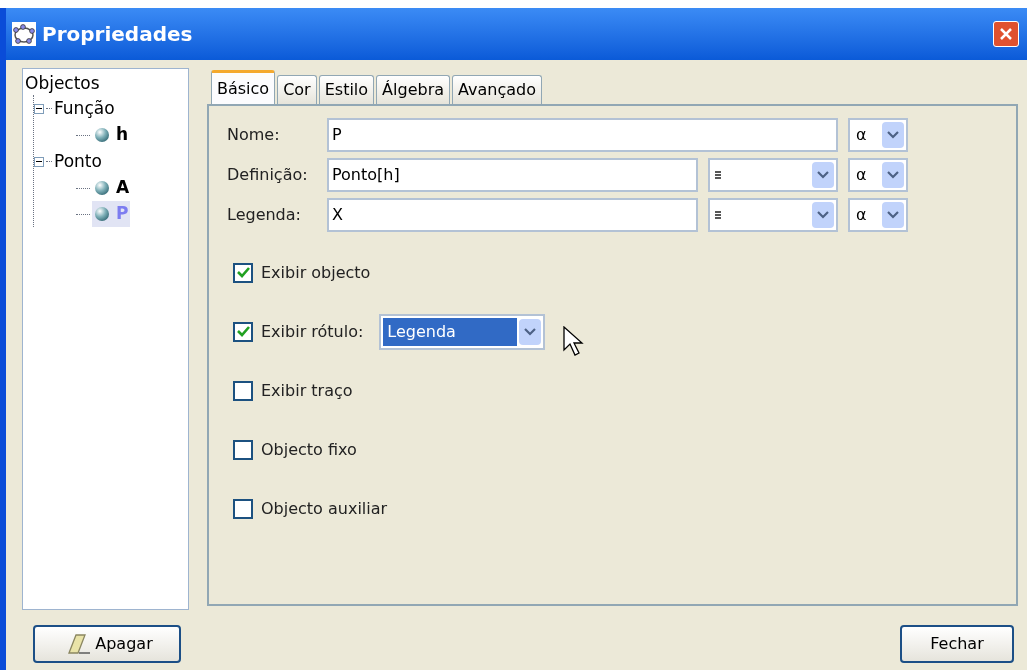 Image resolution: width=1027 pixels, height=670 pixels. What do you see at coordinates (462, 331) in the screenshot?
I see `label-dropdown: Legenda` at bounding box center [462, 331].